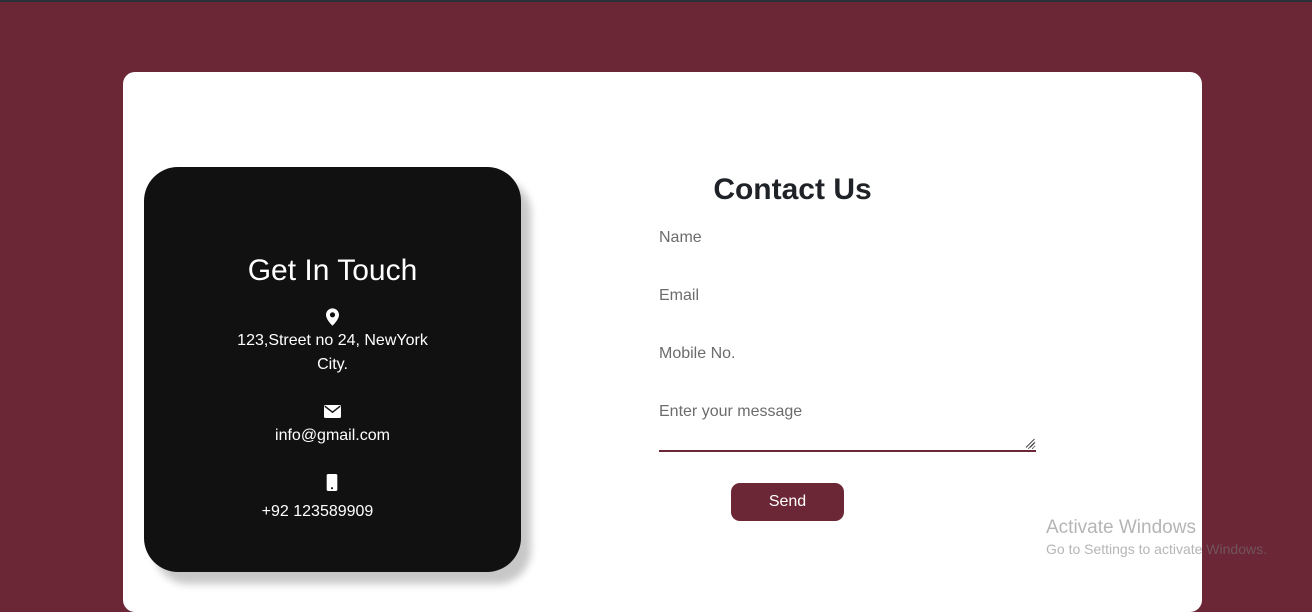 Image resolution: width=1312 pixels, height=612 pixels. Describe the element at coordinates (317, 511) in the screenshot. I see `phone-text: +92 123589909` at that location.